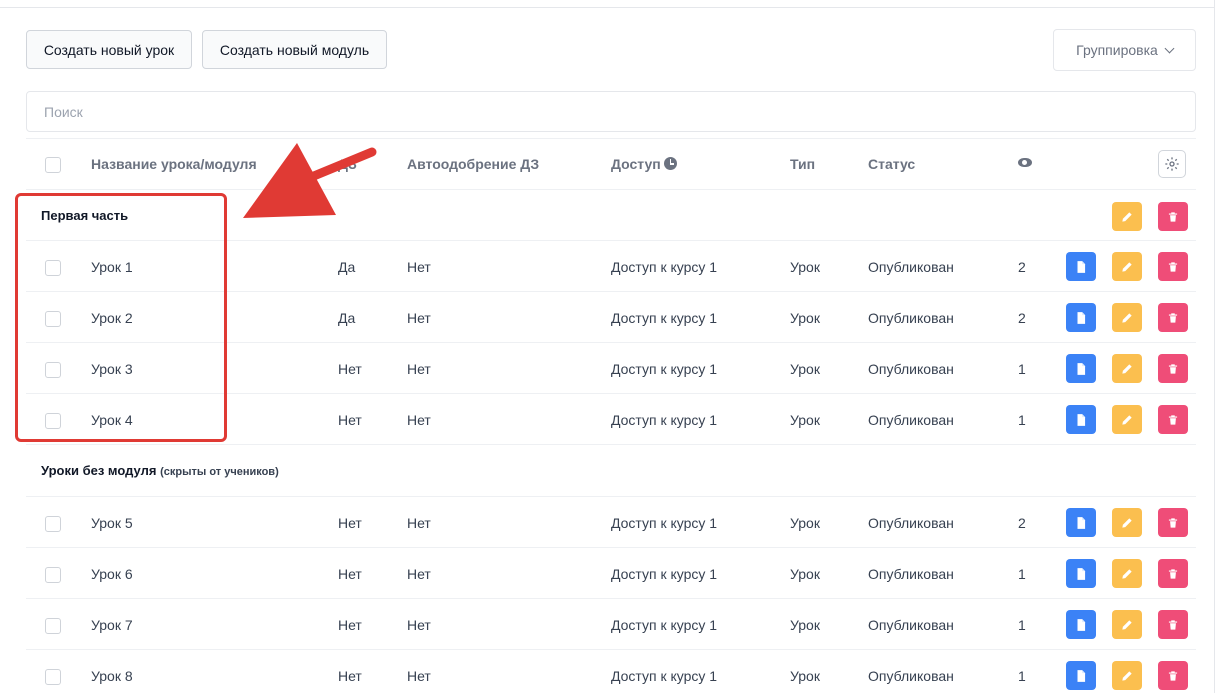 The height and width of the screenshot is (693, 1225). Describe the element at coordinates (112, 523) in the screenshot. I see `lesson-name: Урок 5` at that location.